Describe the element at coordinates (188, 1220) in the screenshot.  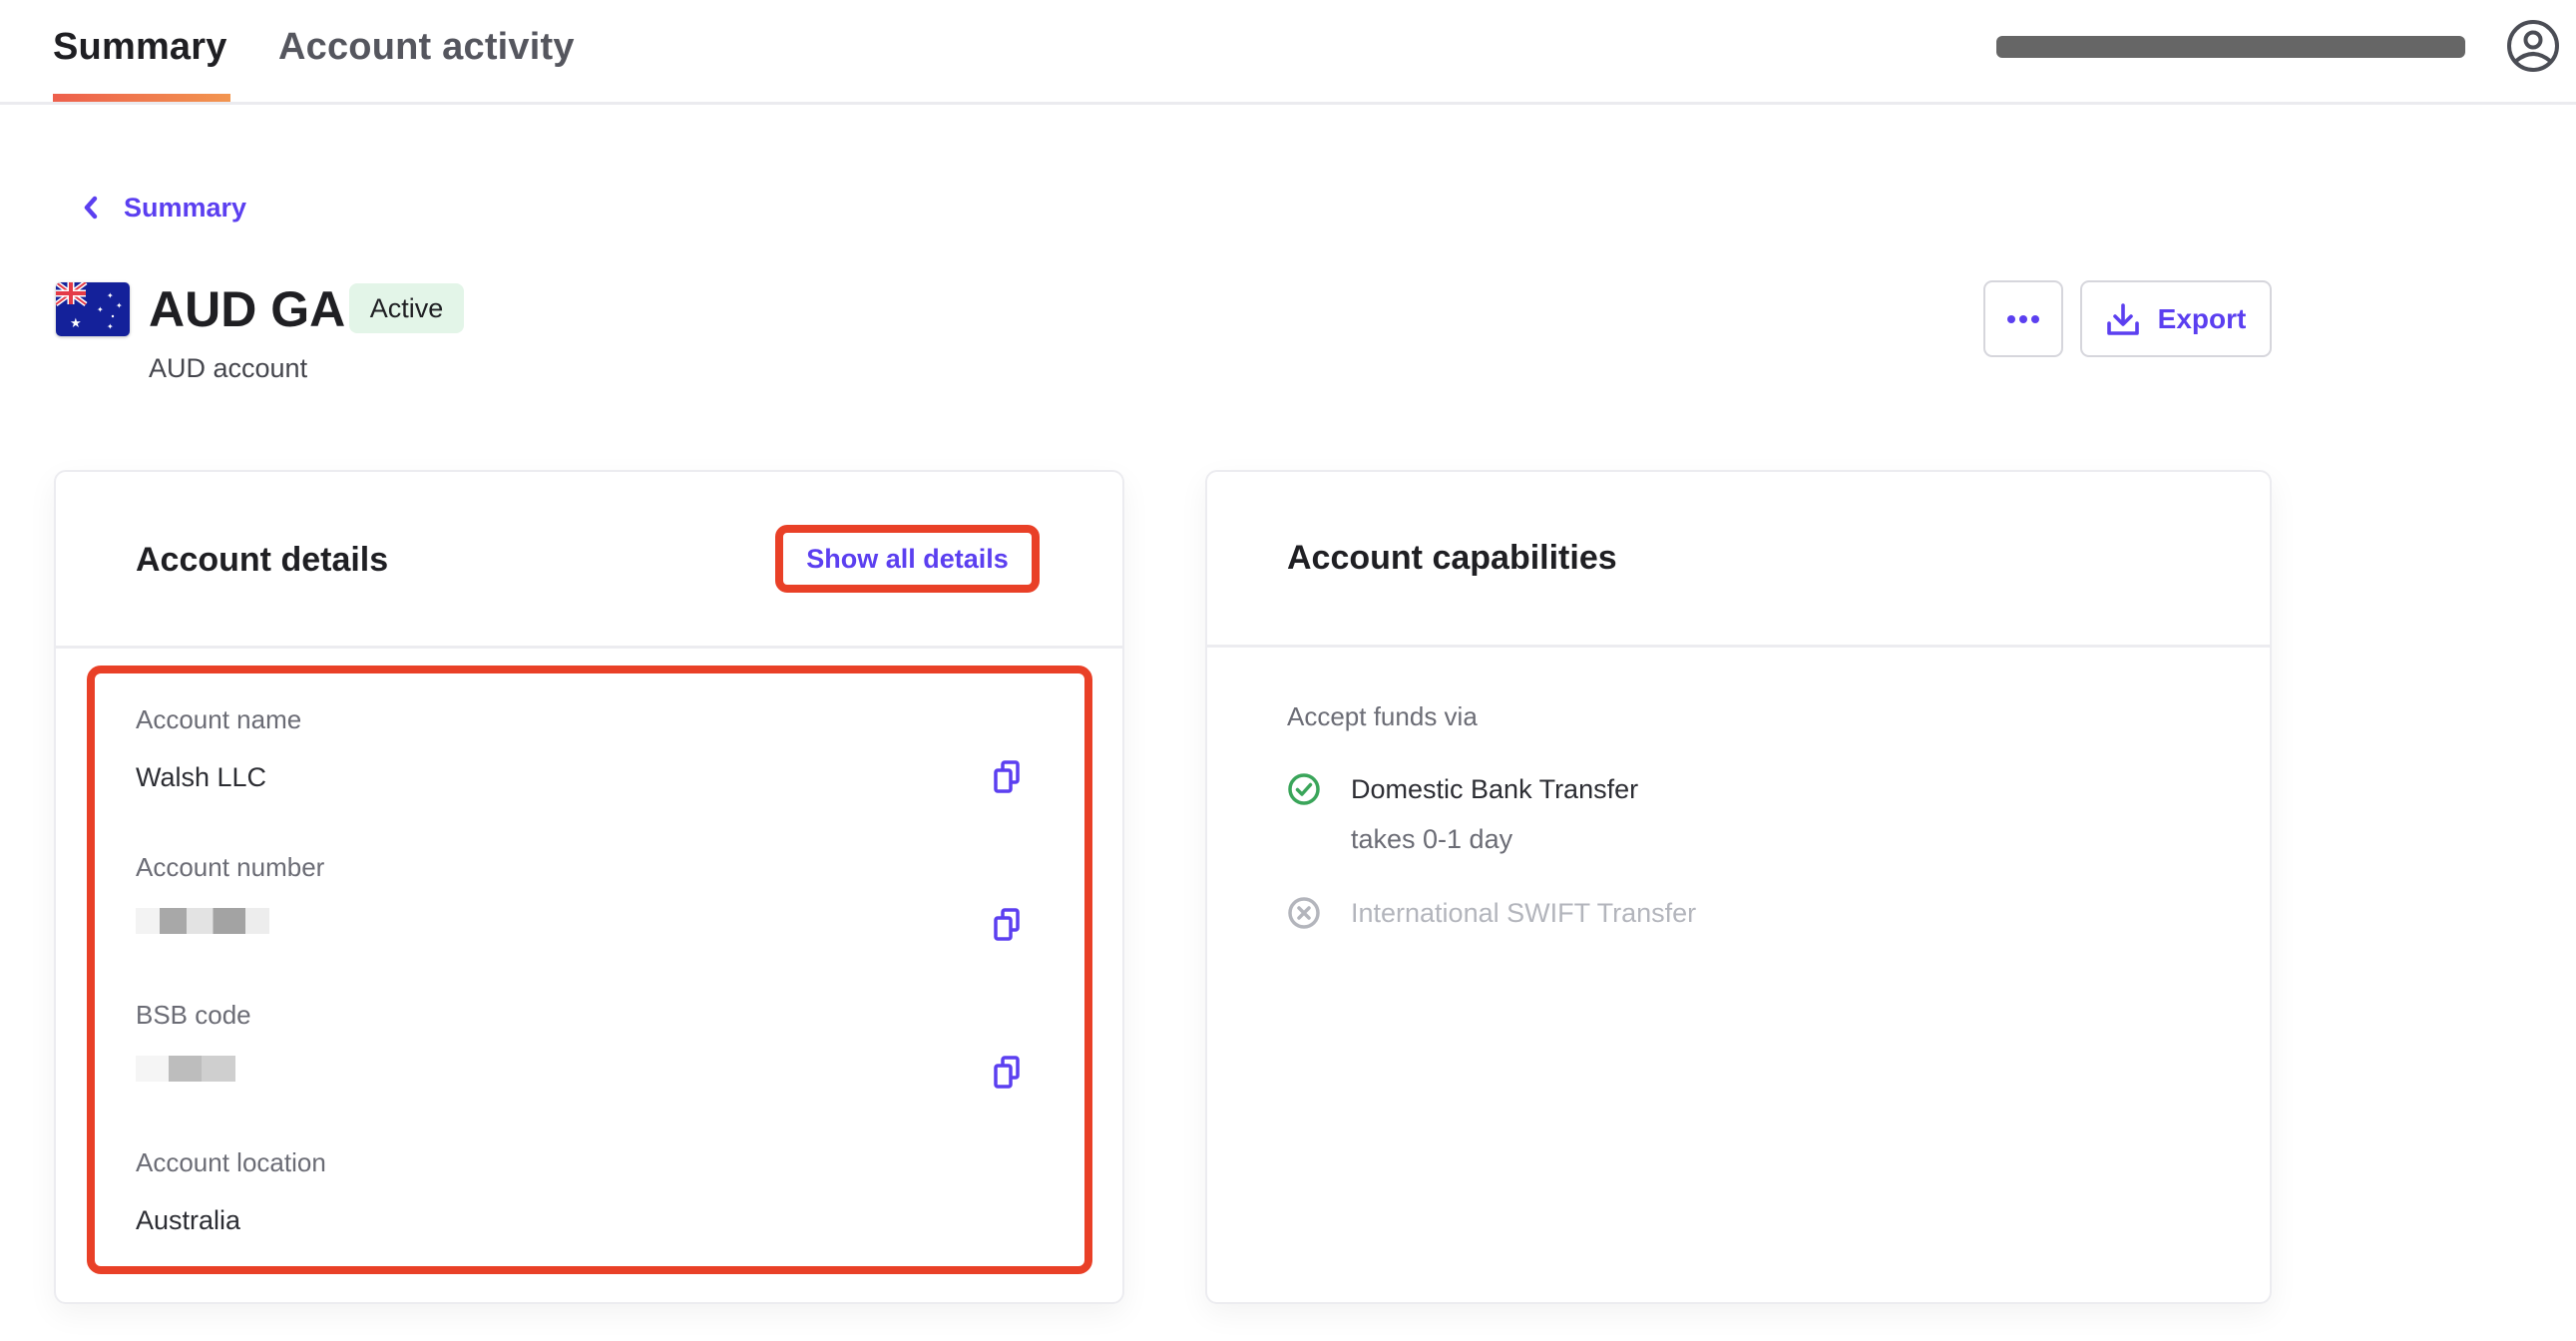
I see `field-value-account-location: Australia` at that location.